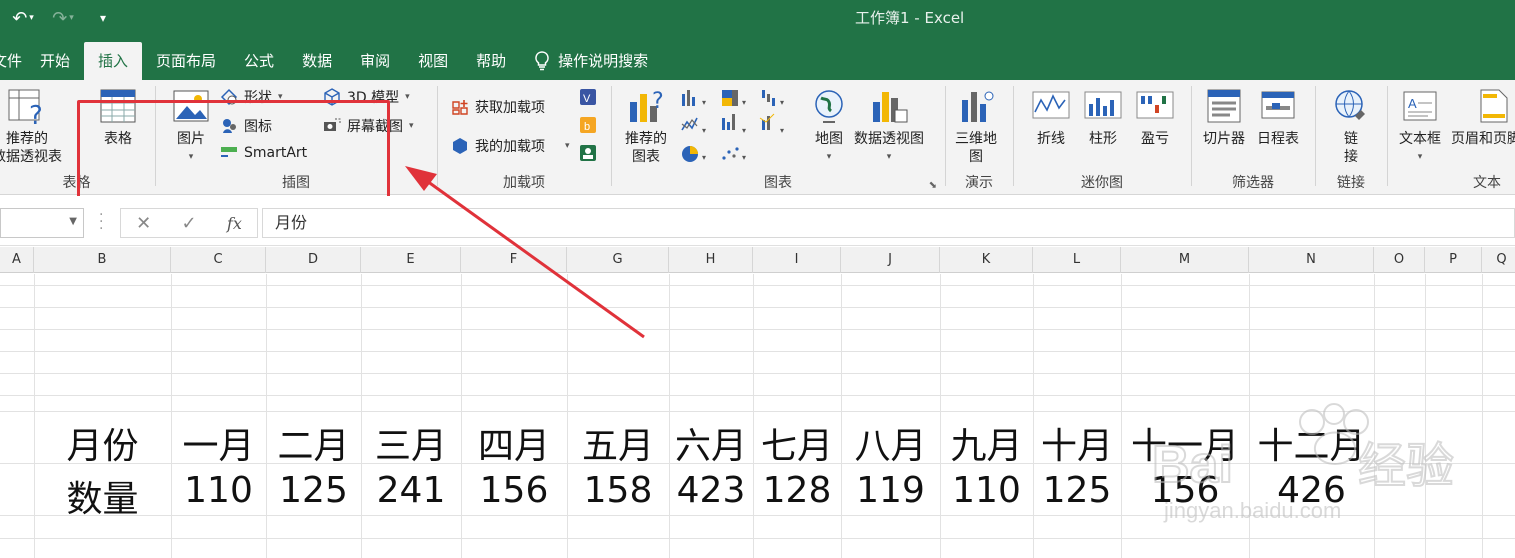  What do you see at coordinates (1406, 466) in the screenshot?
I see `svg-text: 经验` at bounding box center [1406, 466].